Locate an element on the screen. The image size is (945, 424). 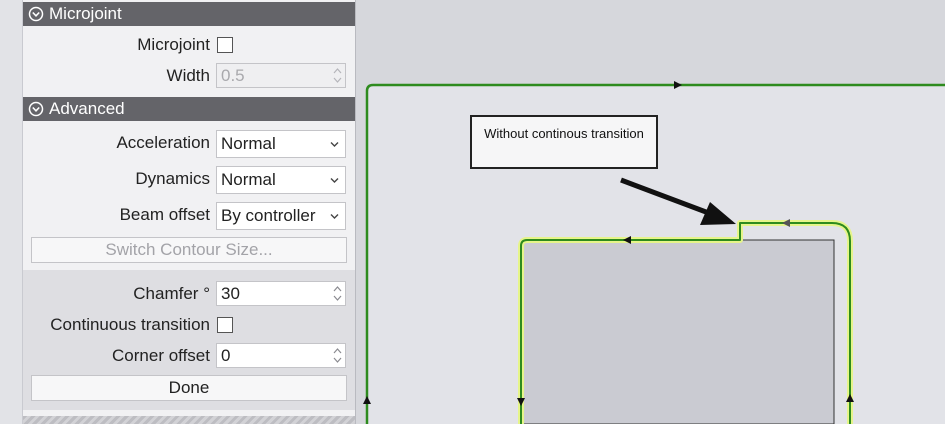
corner-offset-value: 0 is located at coordinates (226, 355).